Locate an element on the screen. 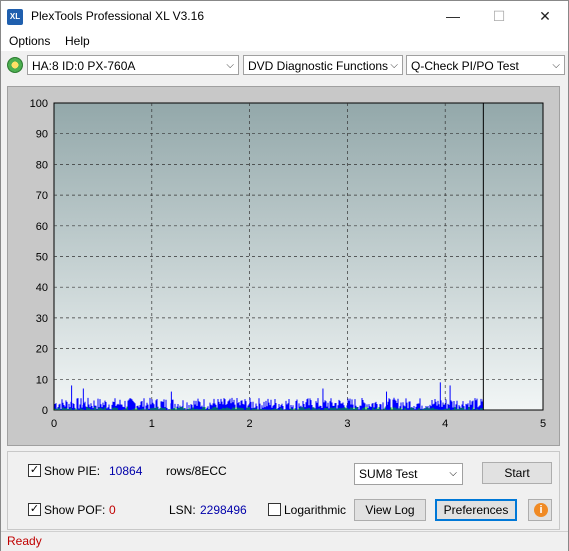  show-pie-label: Show PIE: is located at coordinates (72, 471).